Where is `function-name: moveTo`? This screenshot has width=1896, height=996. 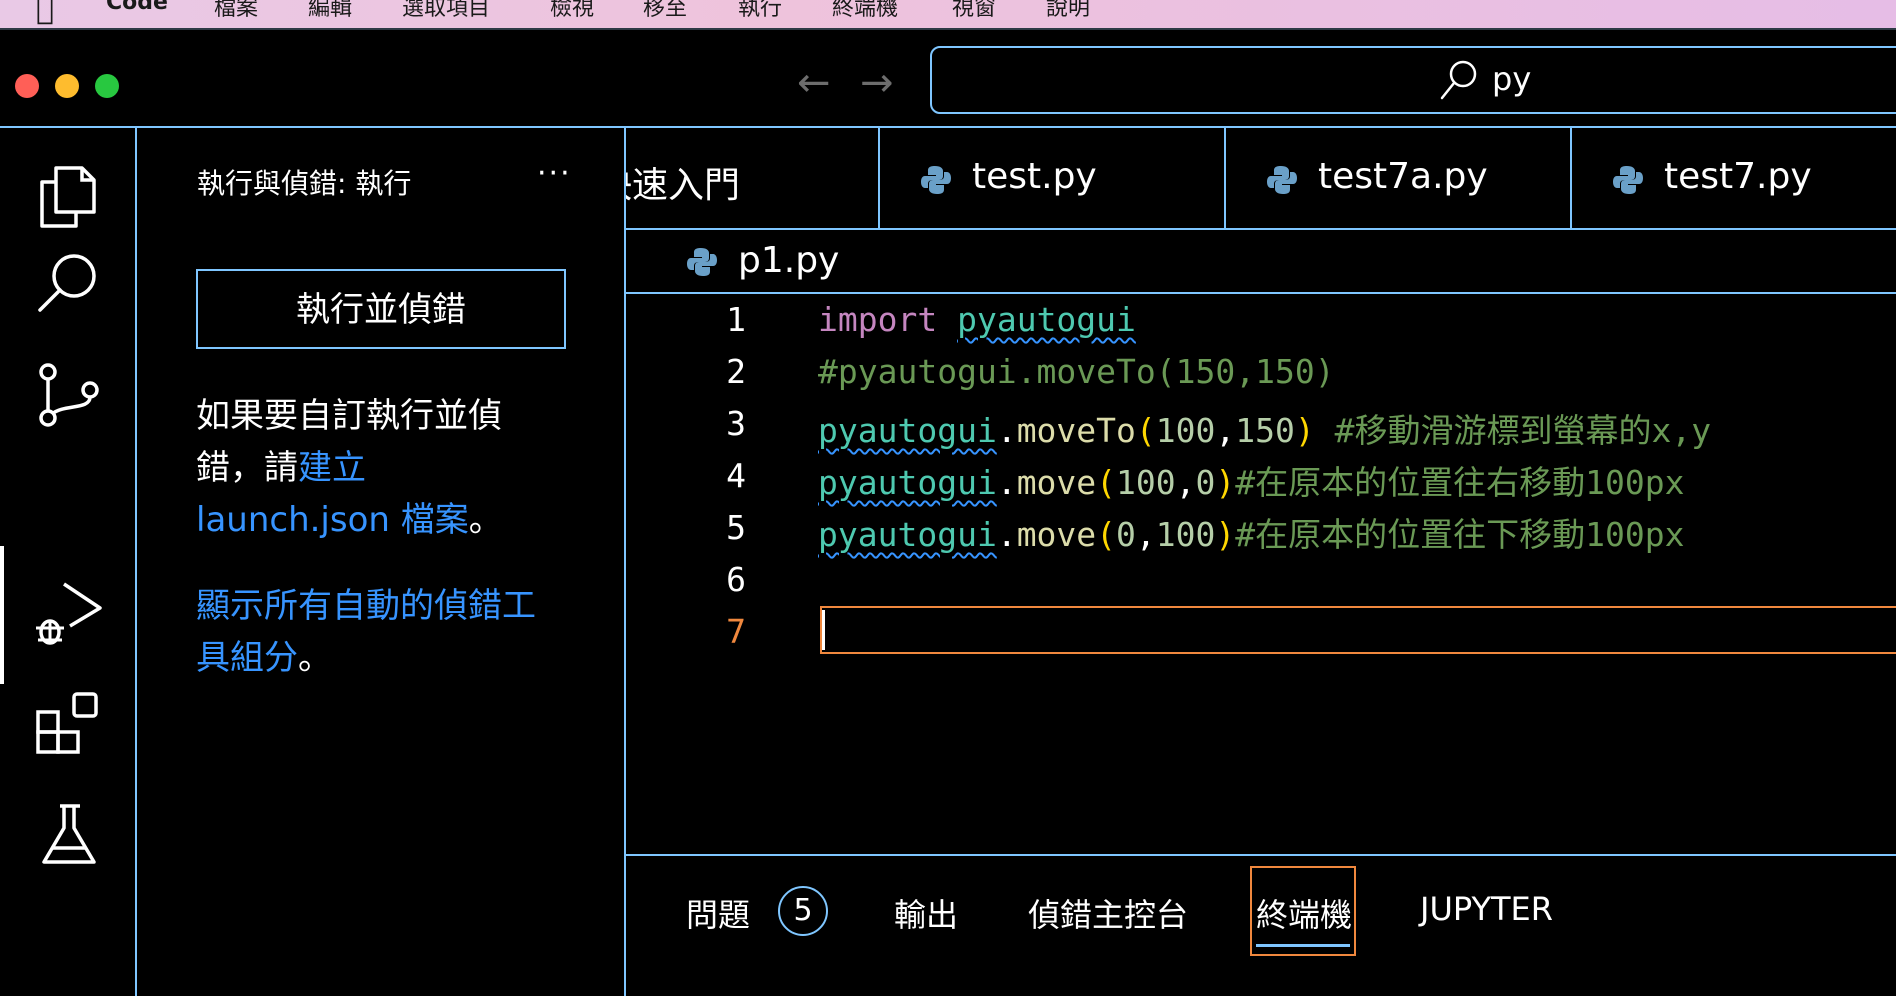
function-name: moveTo is located at coordinates (1076, 430).